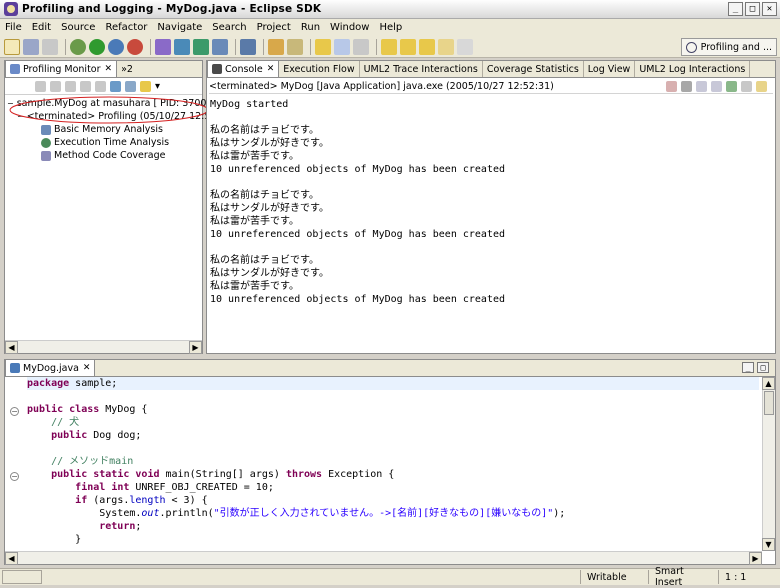 Image resolution: width=780 pixels, height=588 pixels. What do you see at coordinates (116, 46) in the screenshot?
I see `profile-icon` at bounding box center [116, 46].